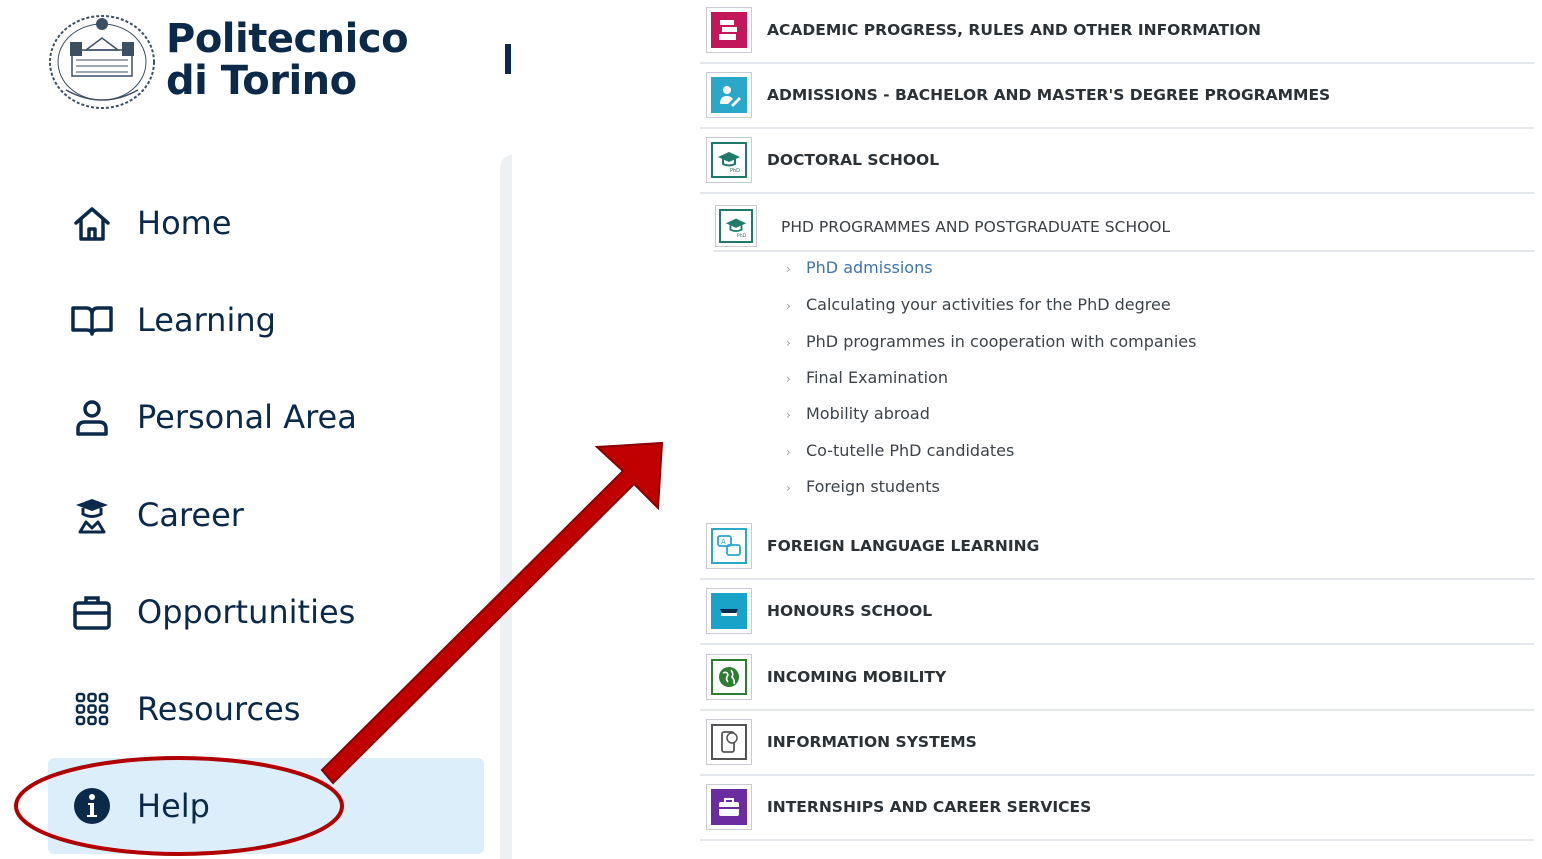 Image resolution: width=1542 pixels, height=859 pixels. What do you see at coordinates (1117, 547) in the screenshot?
I see `section-foreign-language: A FOREIGN LANGUAGE LEARNING` at bounding box center [1117, 547].